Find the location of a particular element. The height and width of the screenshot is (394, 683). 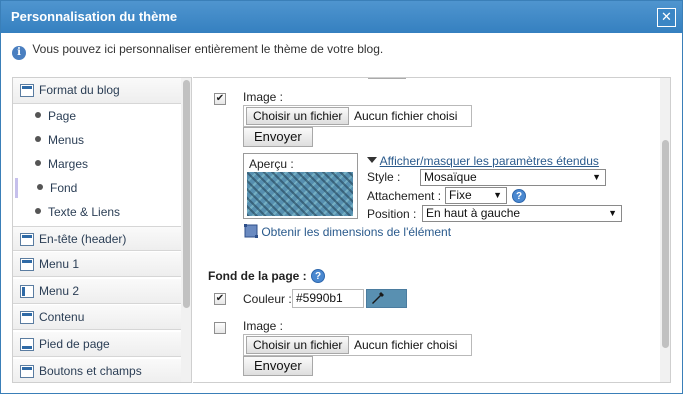

sidebar-item-menus: Menus is located at coordinates (97, 140).